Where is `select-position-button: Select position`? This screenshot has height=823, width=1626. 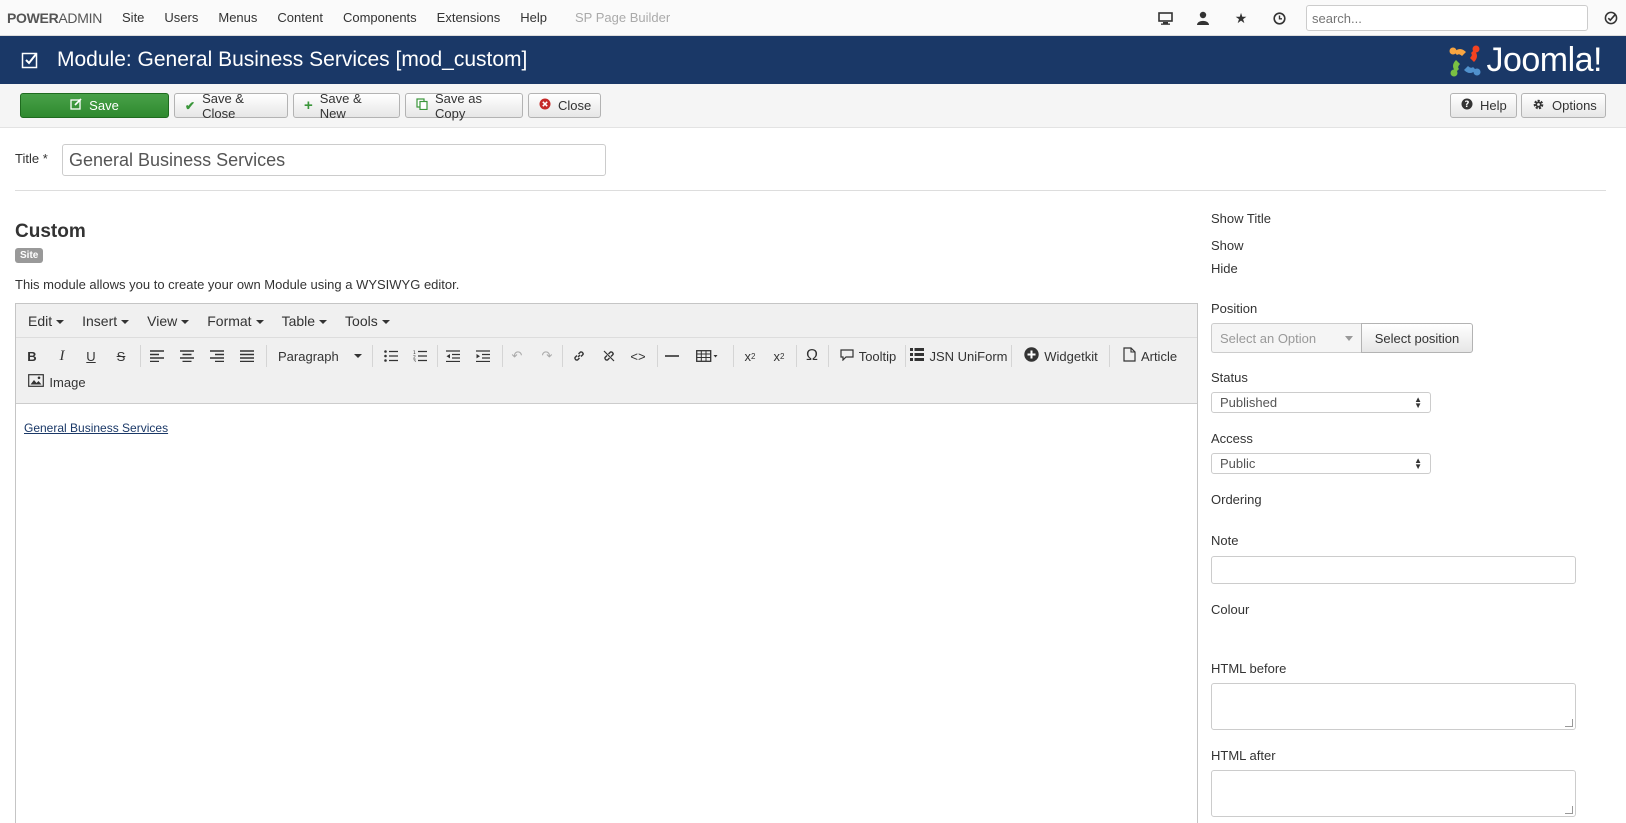
select-position-button: Select position is located at coordinates (1417, 338).